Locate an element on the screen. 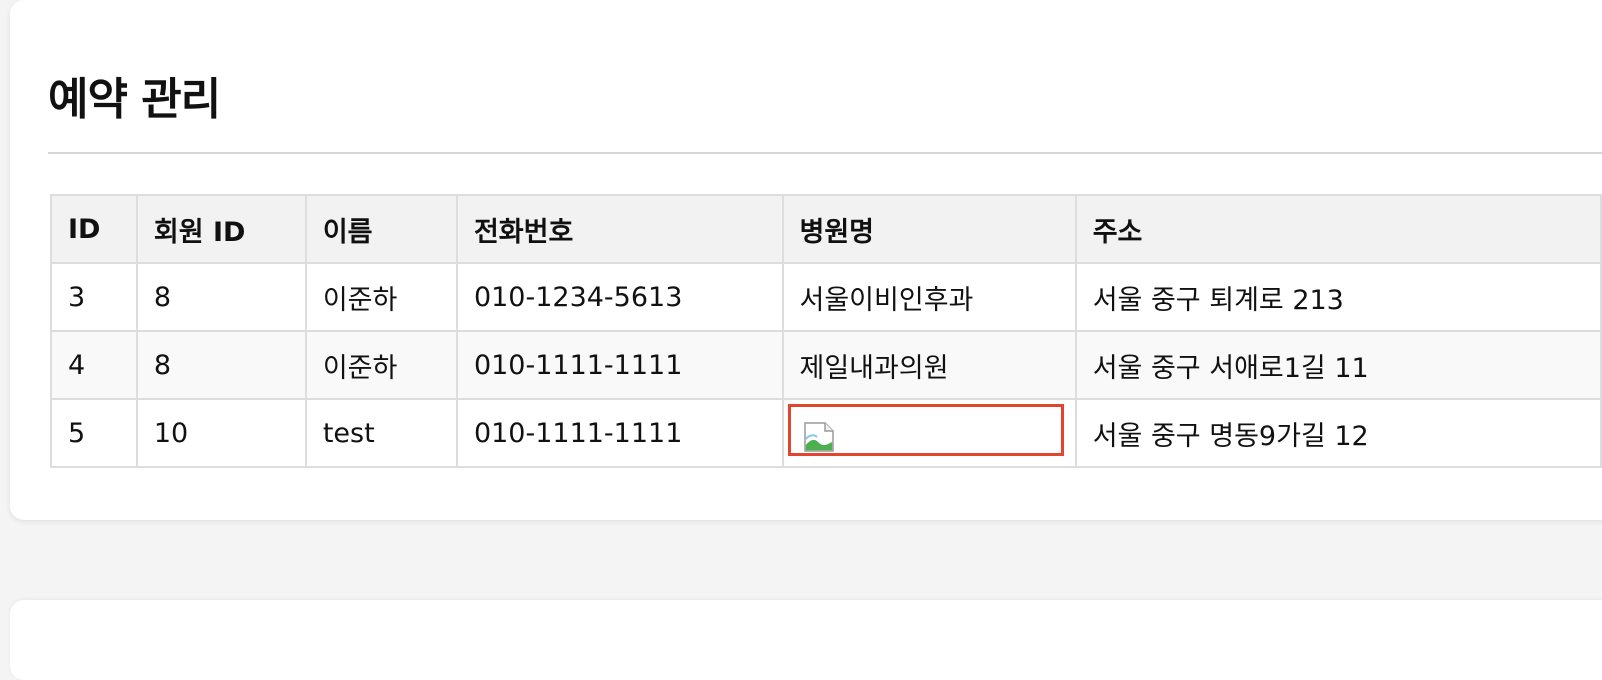 The height and width of the screenshot is (680, 1602). header-name: 이름 is located at coordinates (381, 229).